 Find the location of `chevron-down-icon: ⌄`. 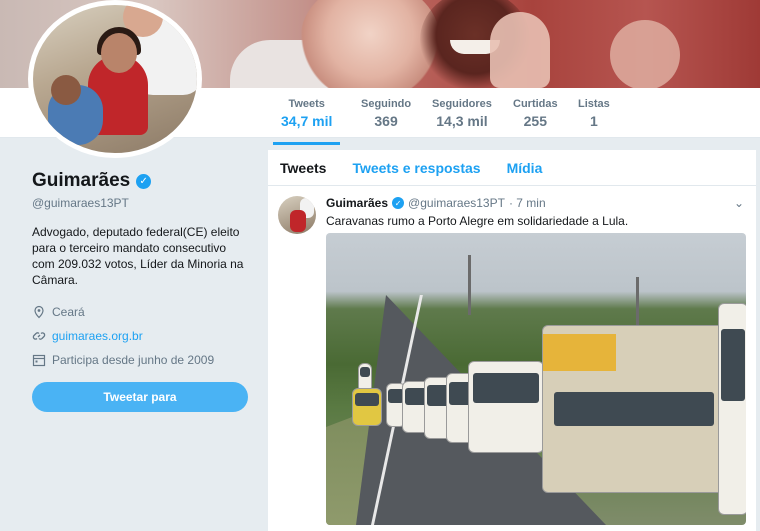

chevron-down-icon: ⌄ is located at coordinates (739, 203).